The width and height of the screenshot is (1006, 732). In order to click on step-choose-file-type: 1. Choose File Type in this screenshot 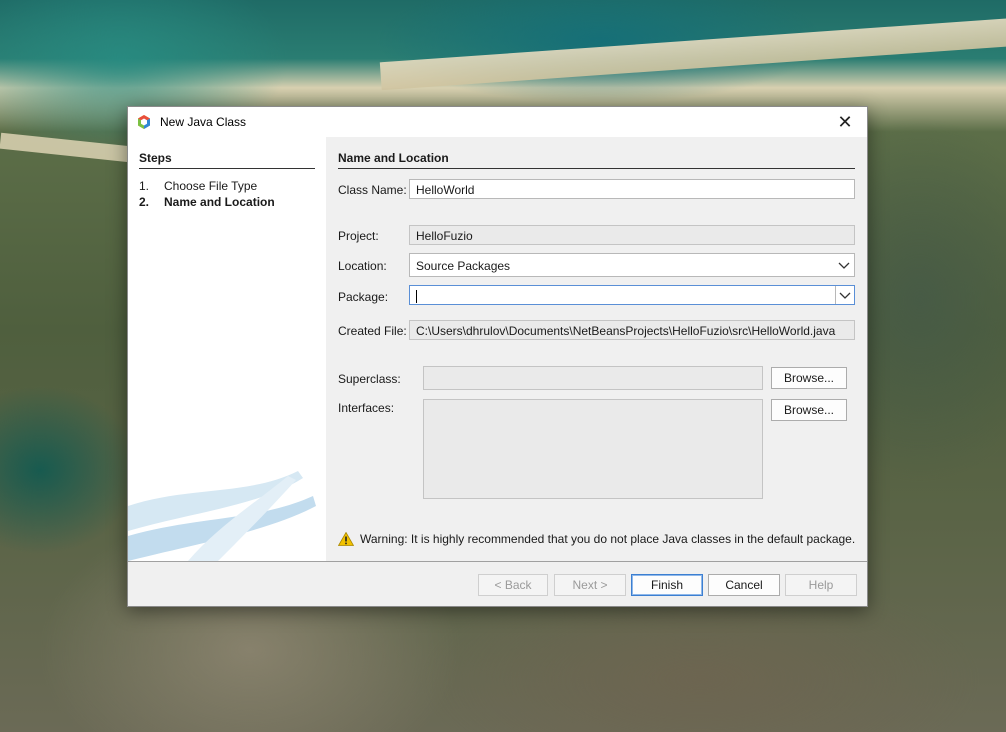, I will do `click(198, 186)`.